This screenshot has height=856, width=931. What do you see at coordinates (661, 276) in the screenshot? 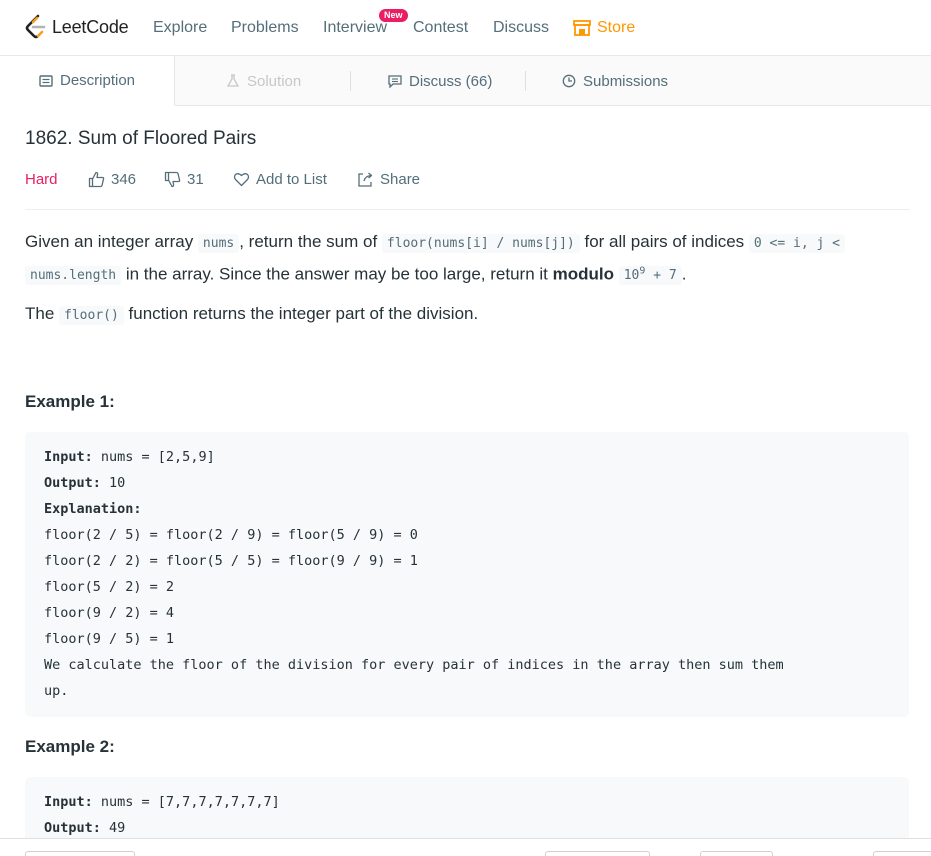
I see `modulo-rest: + 7` at bounding box center [661, 276].